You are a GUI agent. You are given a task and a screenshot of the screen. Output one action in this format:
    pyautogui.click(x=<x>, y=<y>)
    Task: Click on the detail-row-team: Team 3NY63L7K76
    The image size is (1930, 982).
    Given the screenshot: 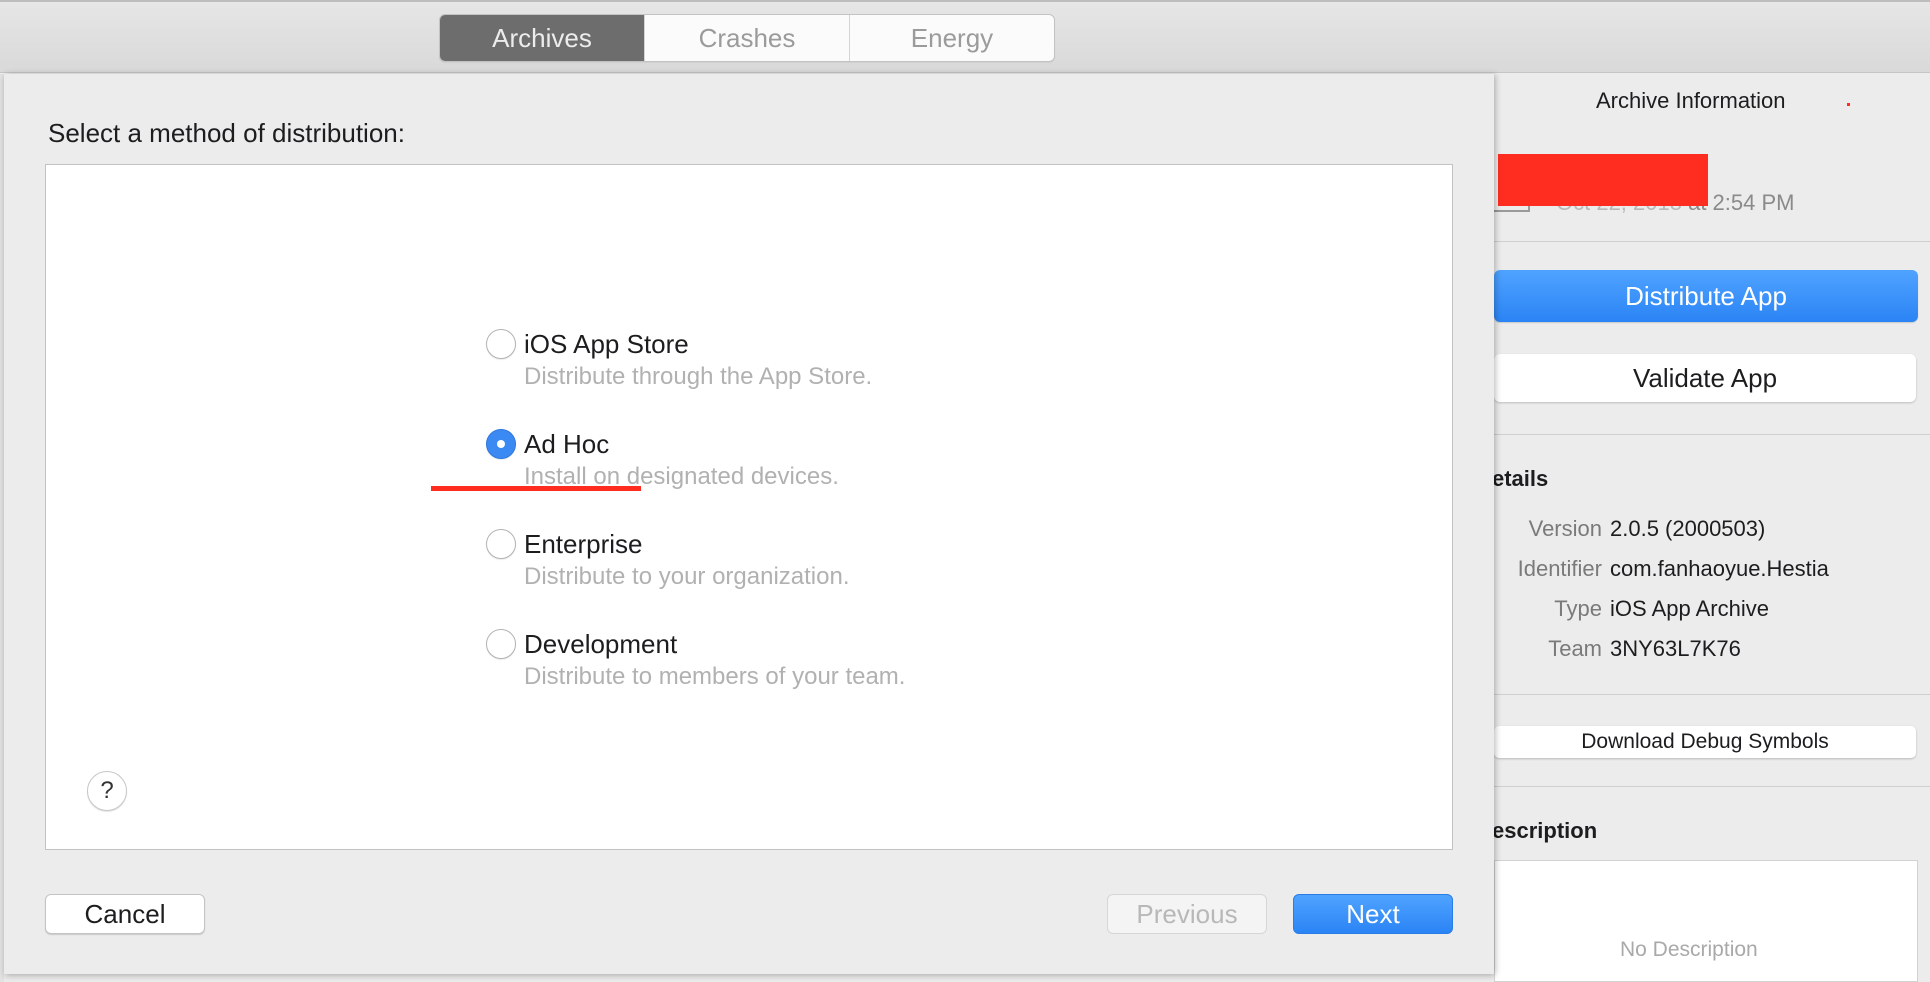 What is the action you would take?
    pyautogui.click(x=1712, y=652)
    